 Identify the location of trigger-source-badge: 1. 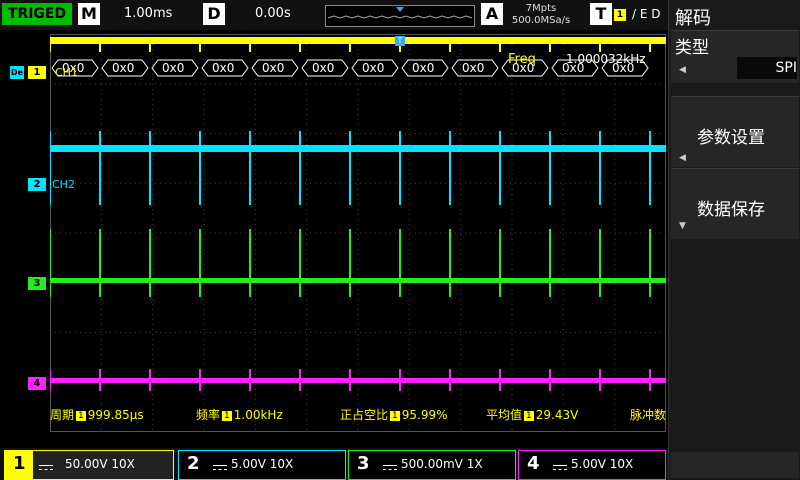
(620, 15).